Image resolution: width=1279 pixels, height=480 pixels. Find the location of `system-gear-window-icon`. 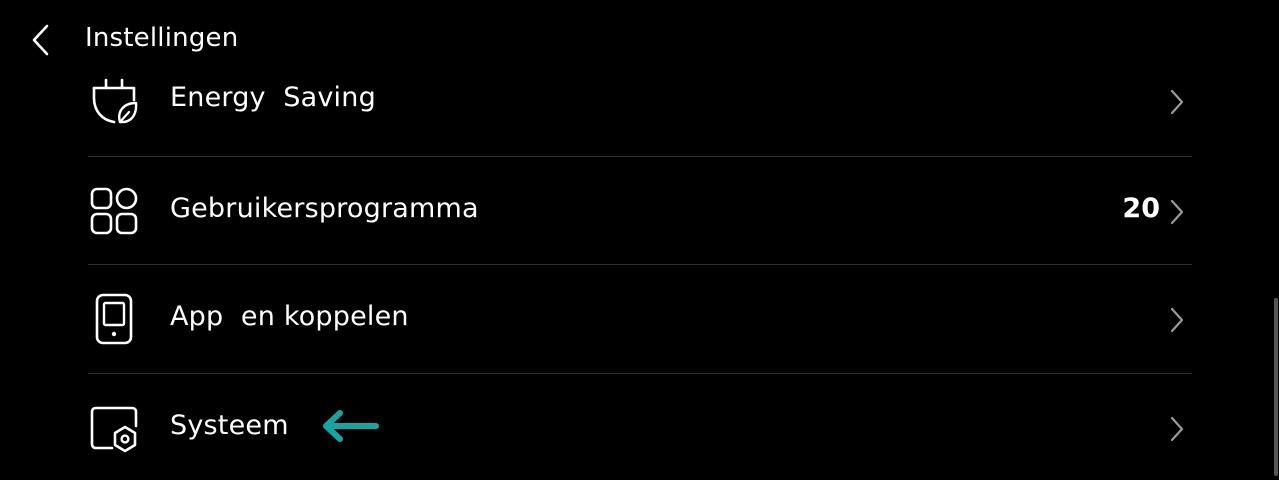

system-gear-window-icon is located at coordinates (114, 428).